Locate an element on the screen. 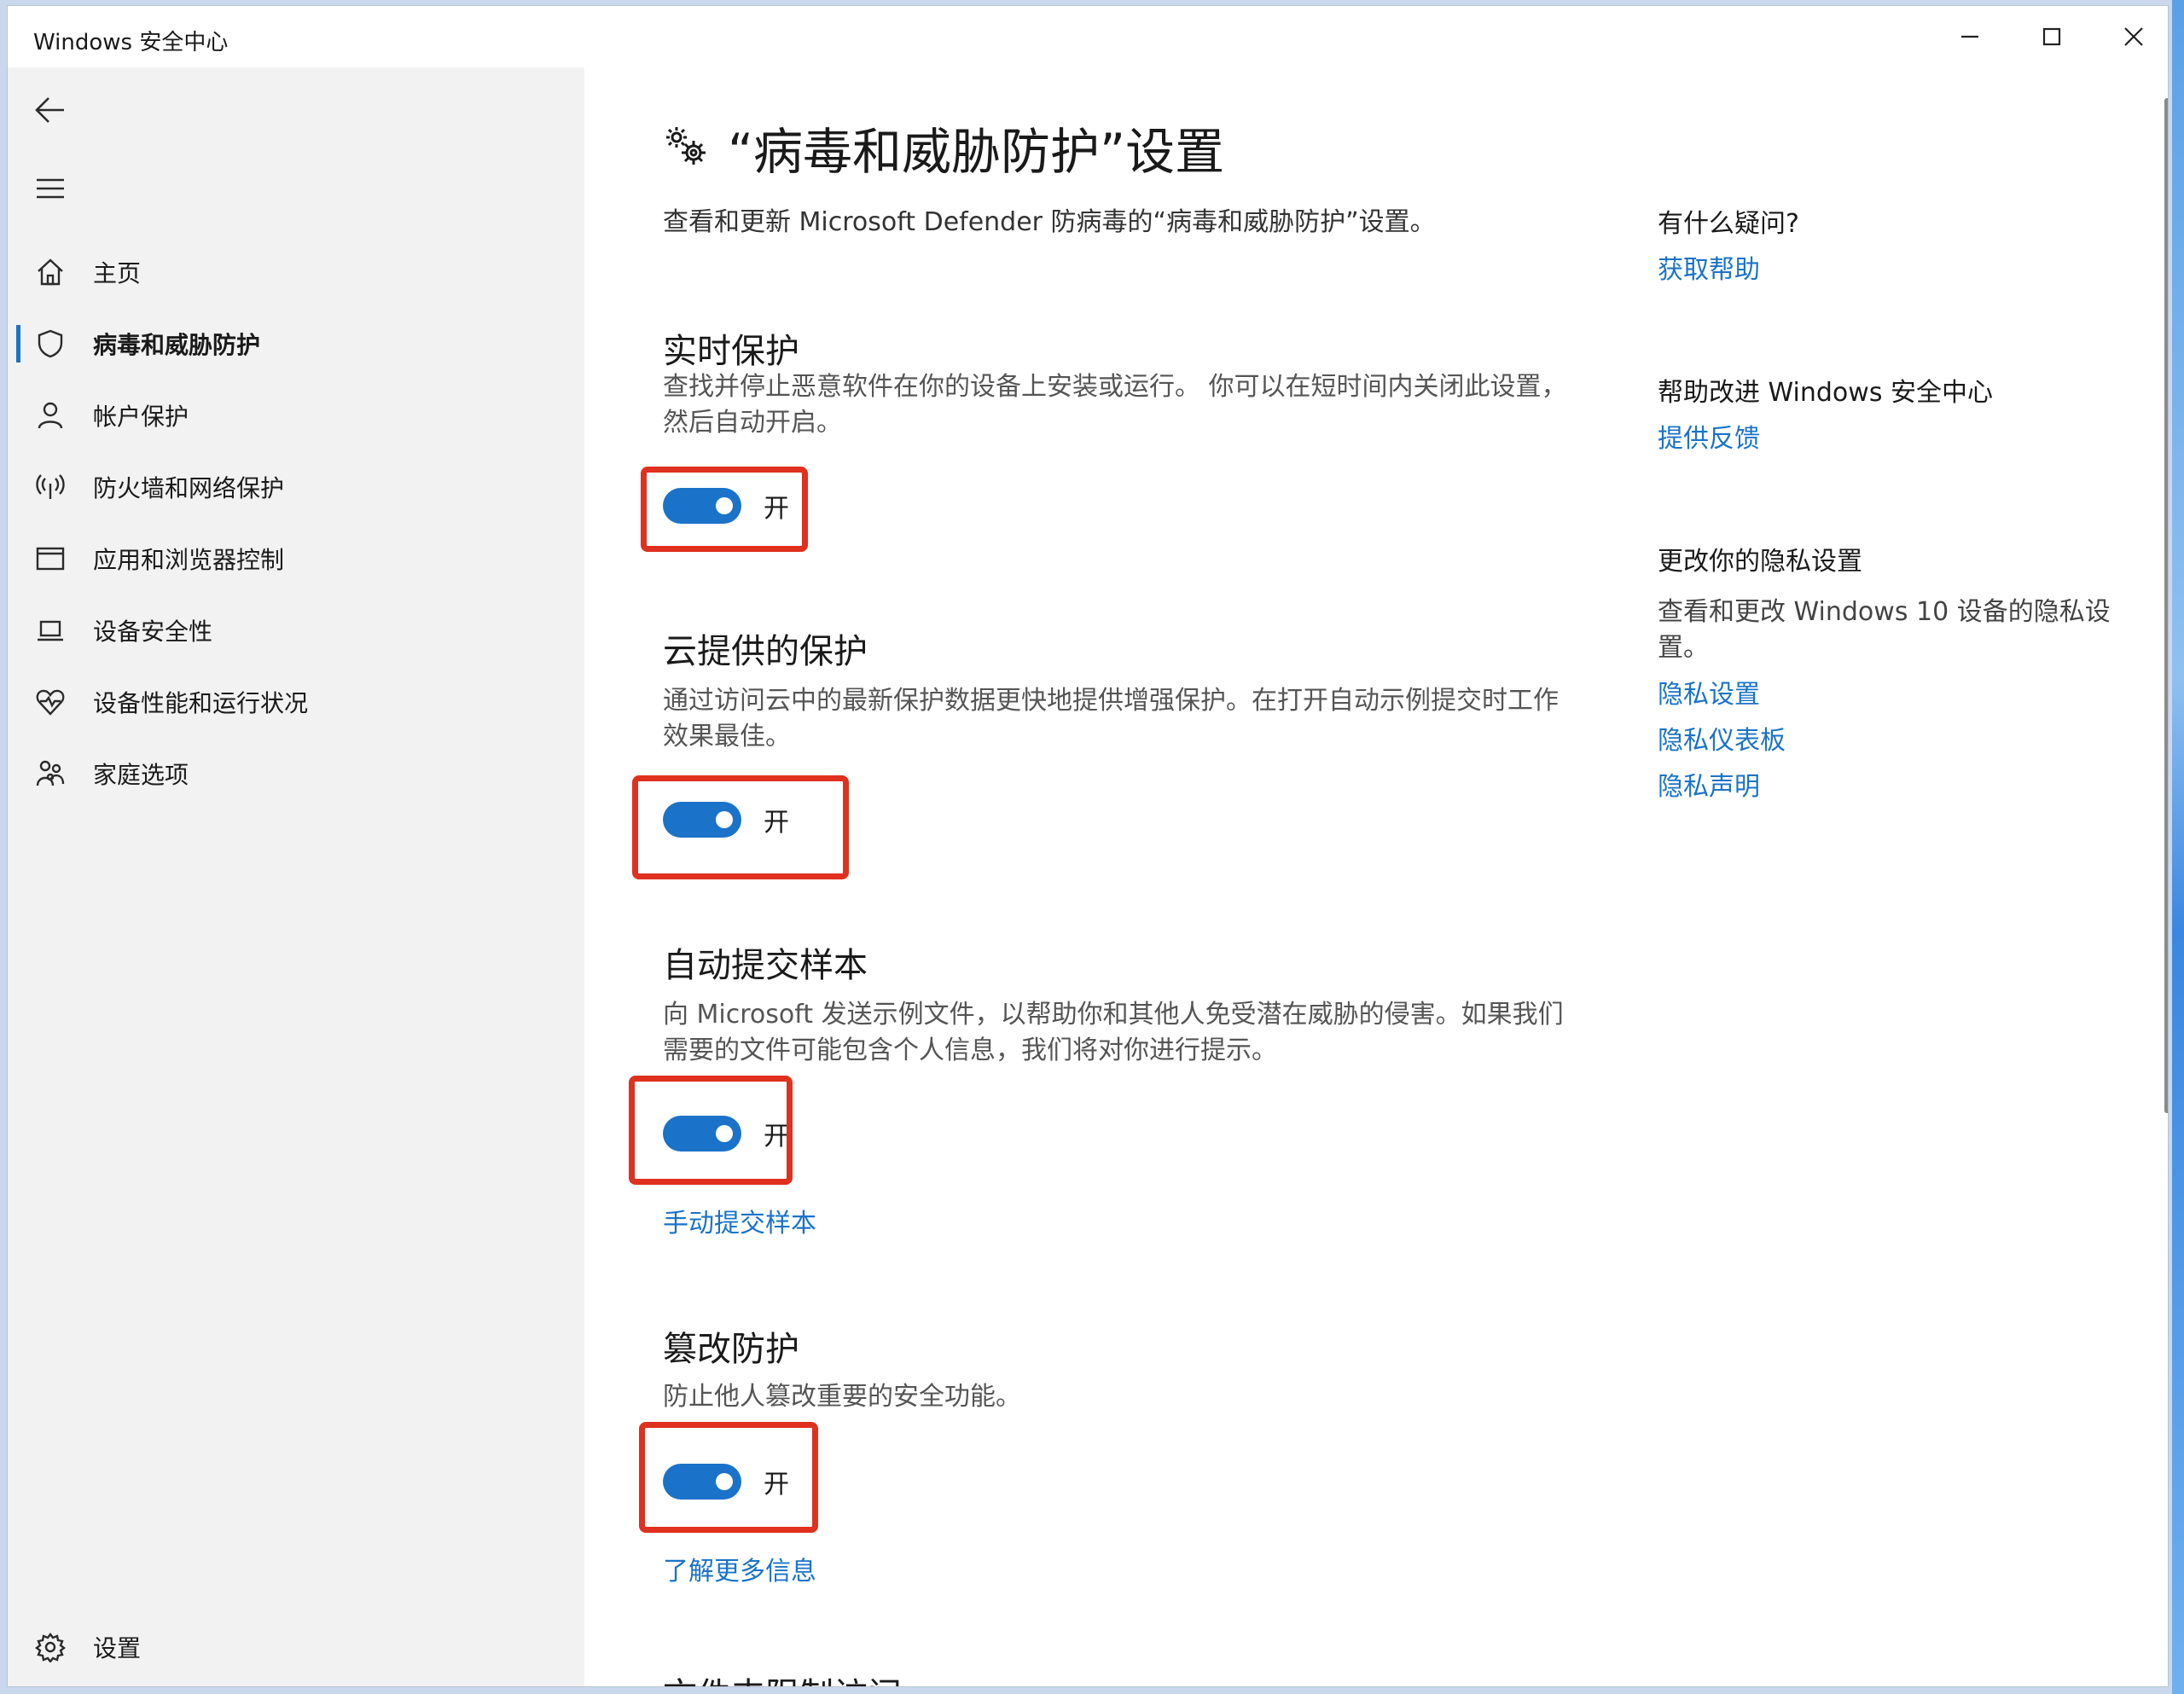 The image size is (2184, 1694). help-heading: 有什么疑问? is located at coordinates (1729, 224).